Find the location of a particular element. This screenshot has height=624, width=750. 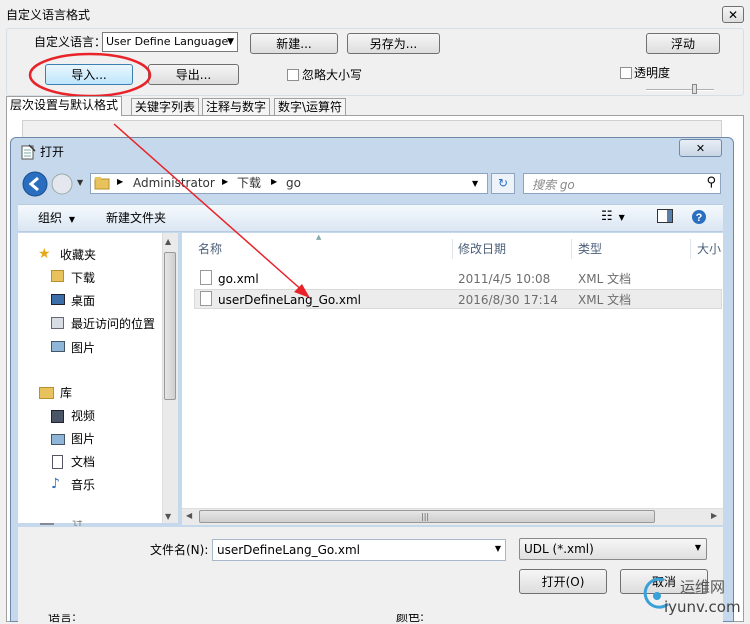

documents-icon is located at coordinates (57, 462).